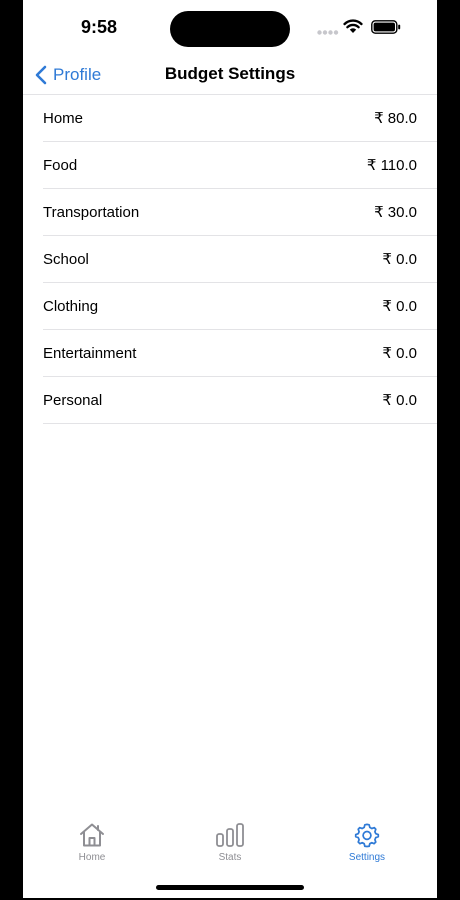 This screenshot has width=460, height=900. Describe the element at coordinates (92, 835) in the screenshot. I see `house-icon` at that location.